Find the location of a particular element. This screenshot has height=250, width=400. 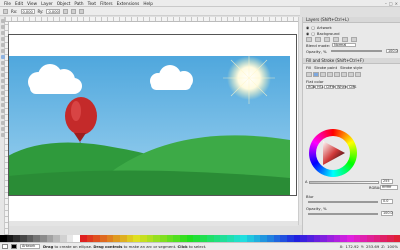

node-tool-icon is located at coordinates (2, 27).